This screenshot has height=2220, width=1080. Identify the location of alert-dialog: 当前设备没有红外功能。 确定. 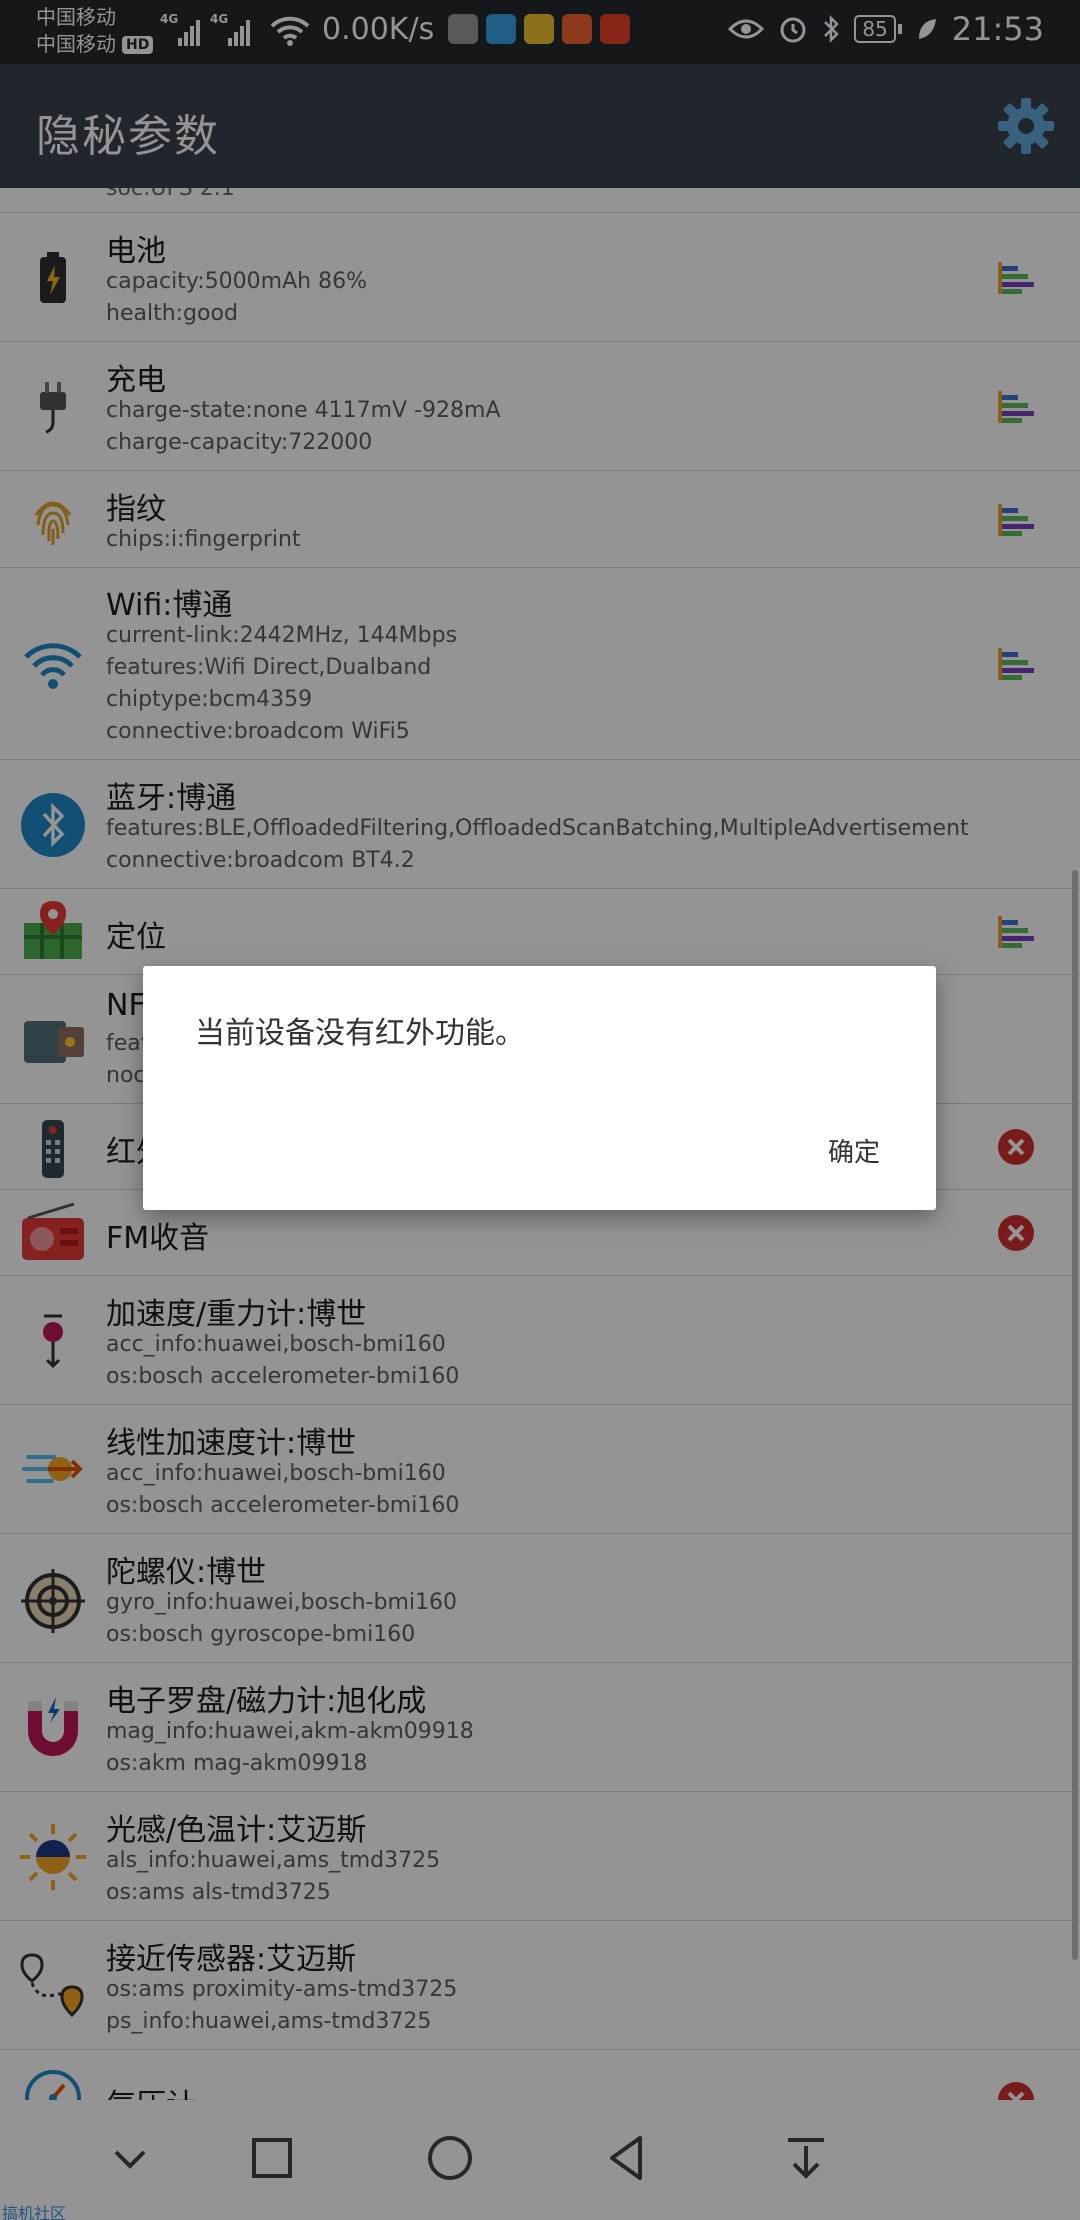
(539, 1088).